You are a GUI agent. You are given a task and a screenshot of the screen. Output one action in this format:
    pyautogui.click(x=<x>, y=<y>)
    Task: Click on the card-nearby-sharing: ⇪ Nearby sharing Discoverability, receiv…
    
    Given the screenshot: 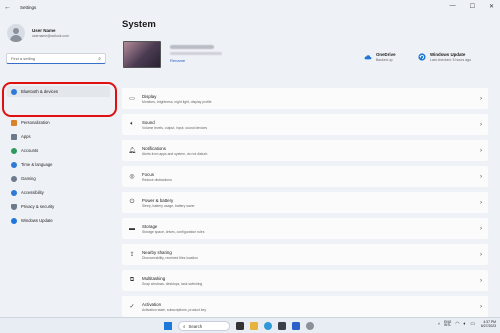 What is the action you would take?
    pyautogui.click(x=305, y=254)
    